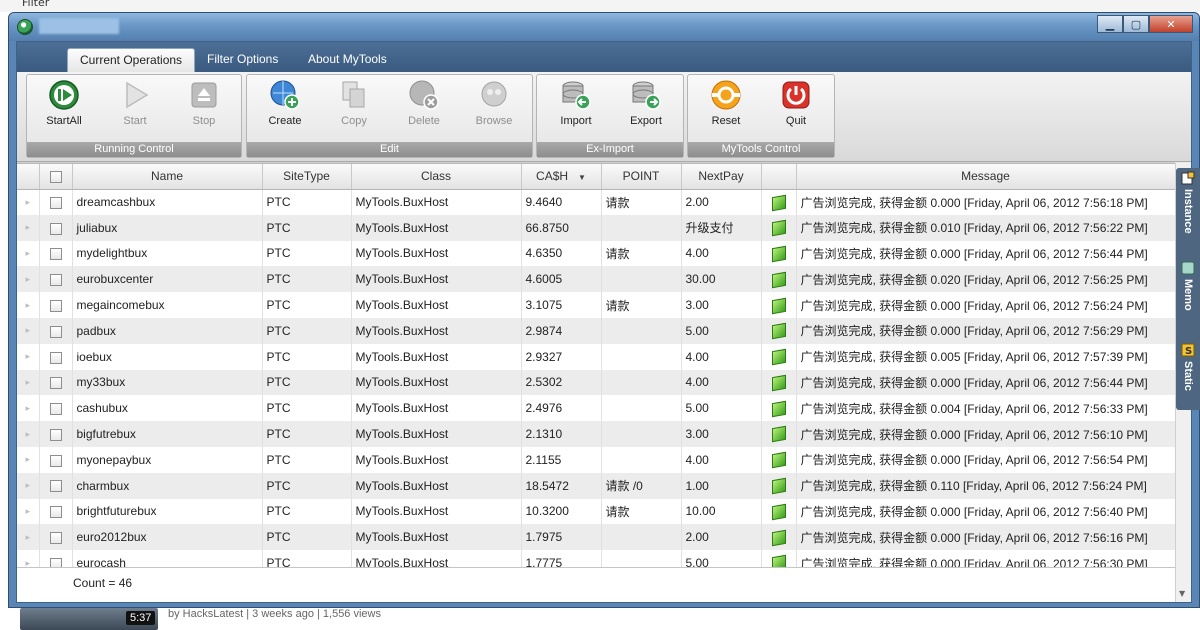  Describe the element at coordinates (135, 121) in the screenshot. I see `start-label: Start` at that location.